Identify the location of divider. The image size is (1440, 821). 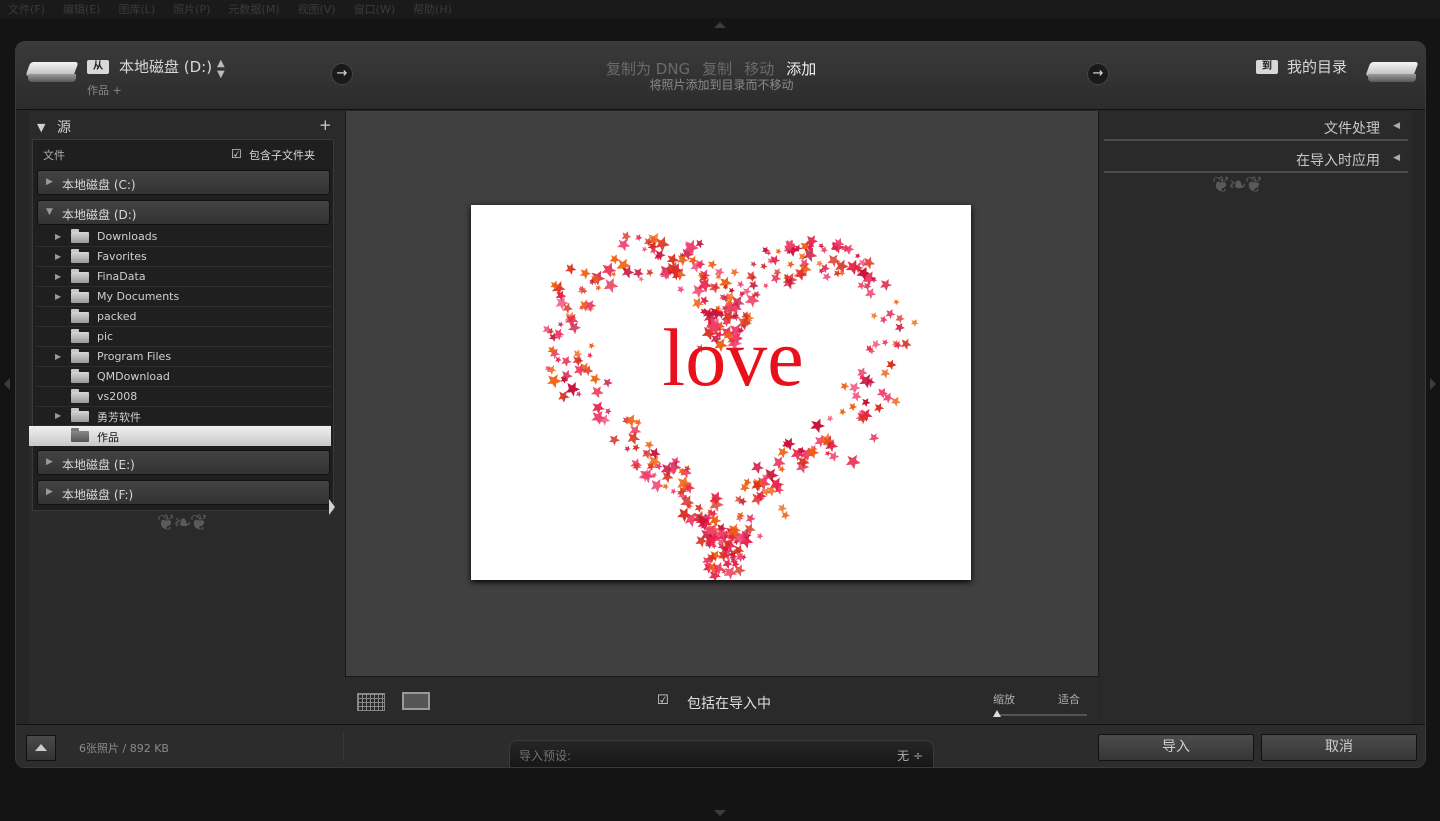
(343, 747).